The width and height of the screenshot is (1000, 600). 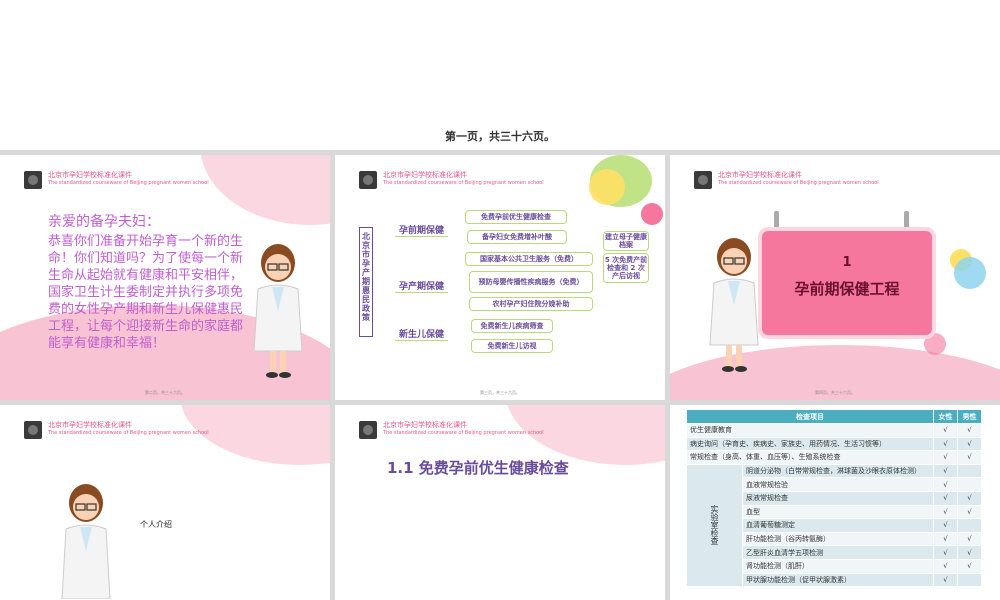 What do you see at coordinates (838, 539) in the screenshot?
I see `table-cell-item: 肝功能检测（谷丙转氨酶）` at bounding box center [838, 539].